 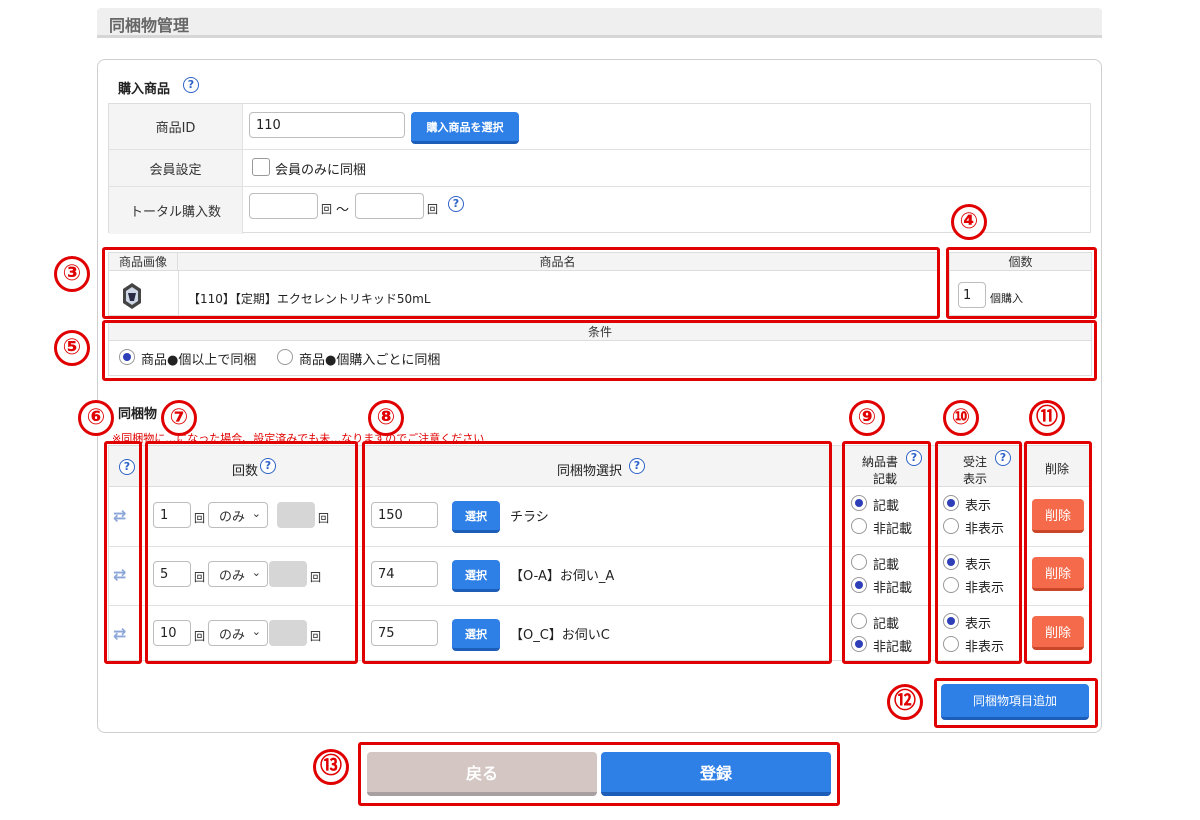 I want to click on total-range-tilde: ～, so click(x=343, y=210).